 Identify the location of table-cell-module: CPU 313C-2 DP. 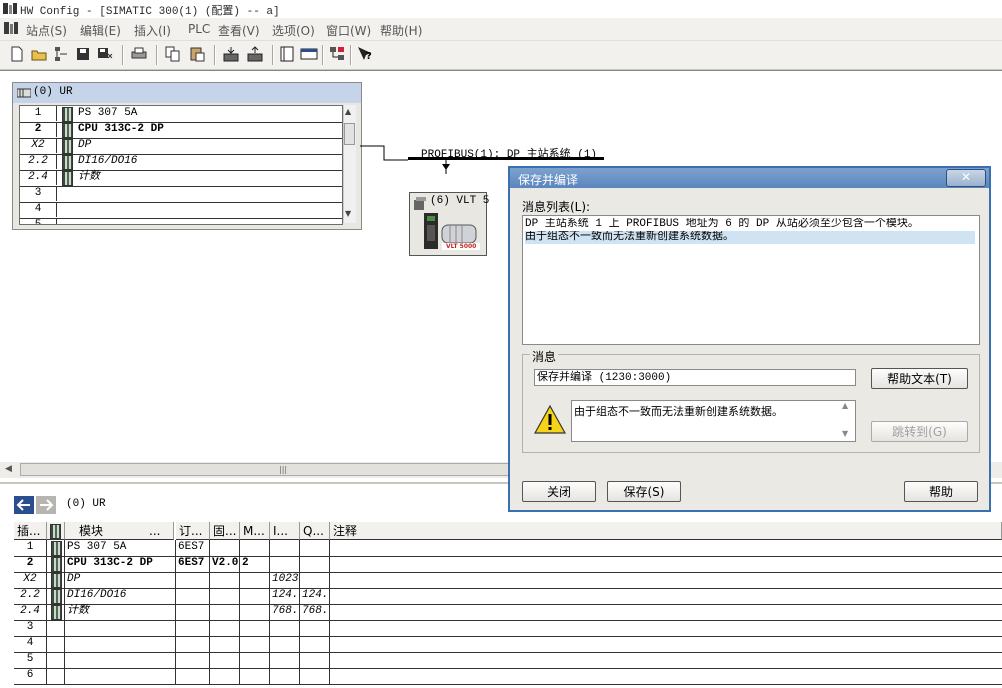
(120, 564).